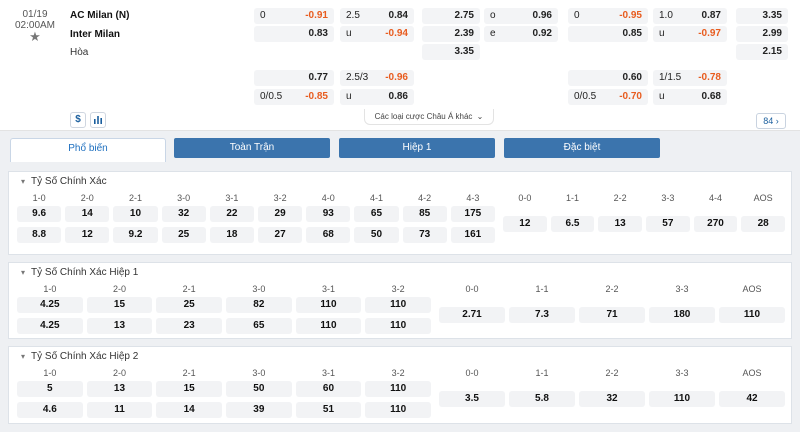 The height and width of the screenshot is (432, 800). I want to click on panel-title: ▾ Tỷ Số Chính Xác, so click(64, 181).